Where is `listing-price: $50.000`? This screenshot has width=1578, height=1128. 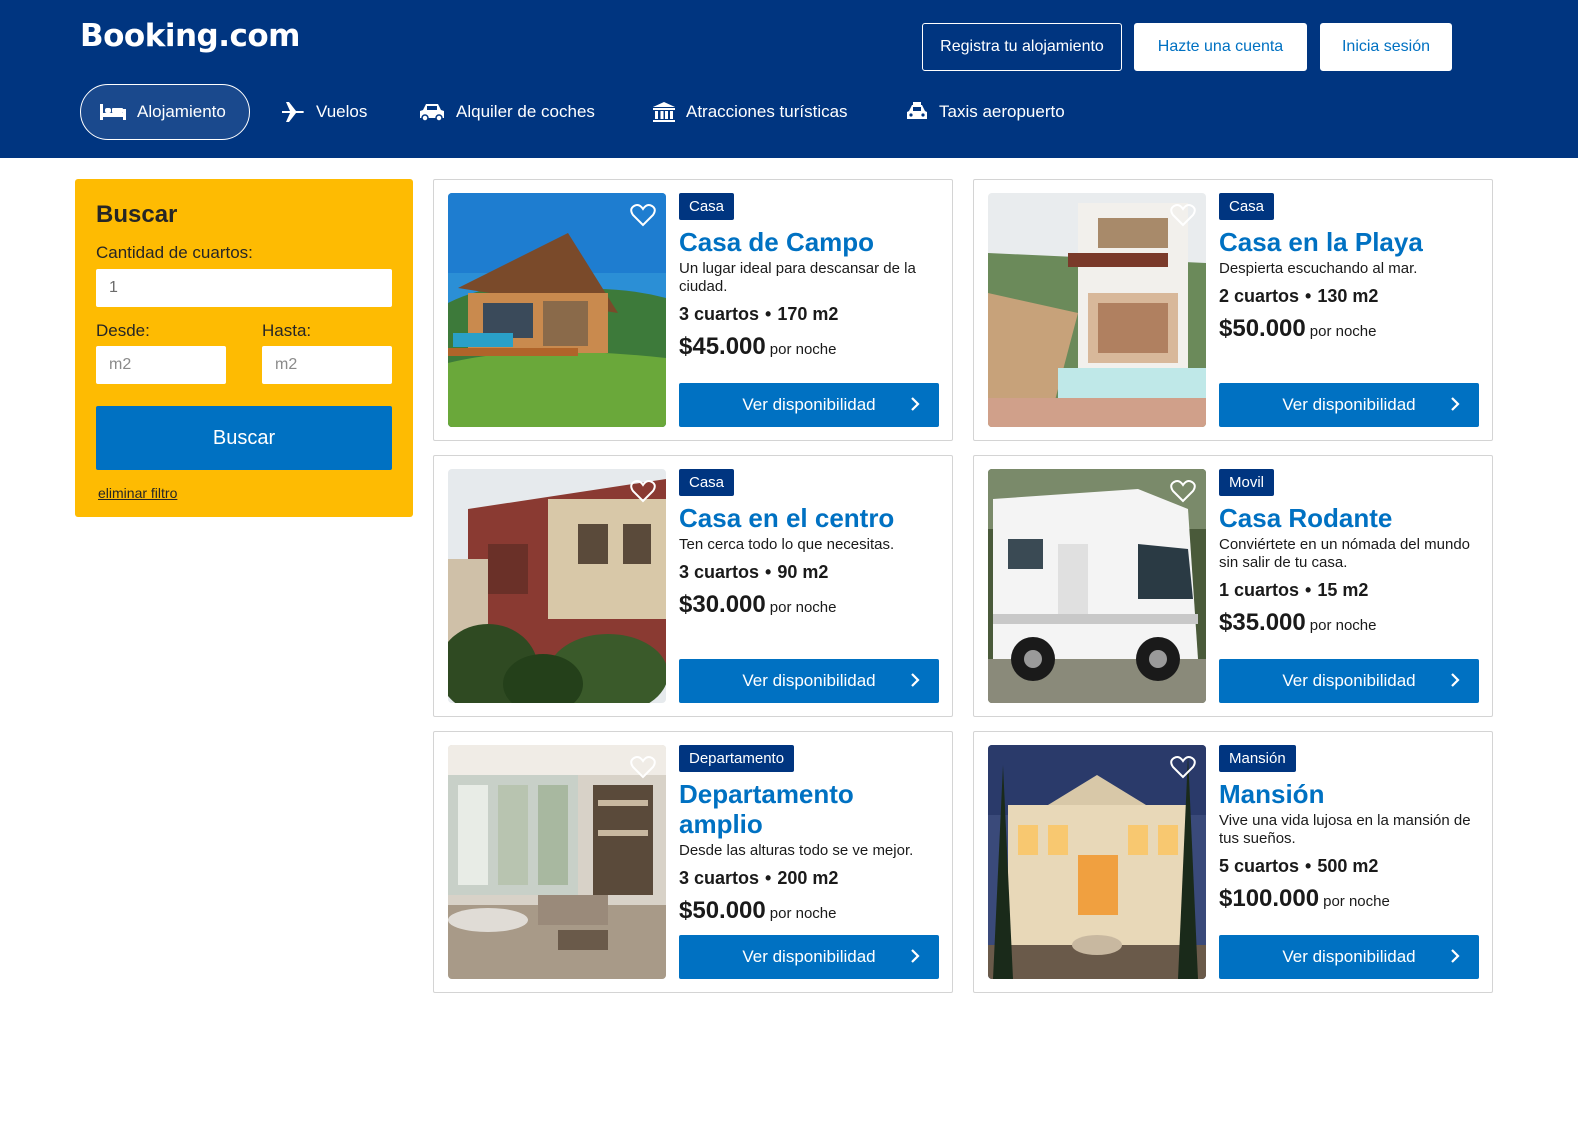
listing-price: $50.000 is located at coordinates (1262, 328).